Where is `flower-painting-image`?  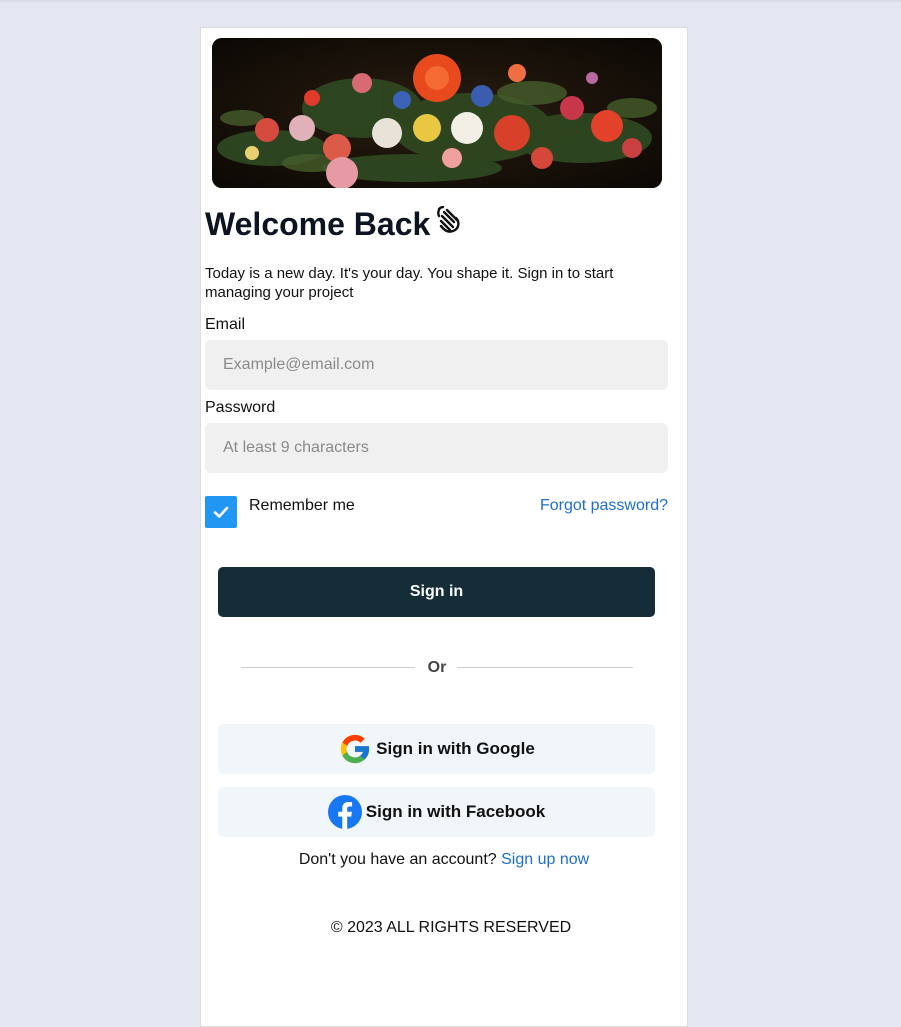 flower-painting-image is located at coordinates (437, 113).